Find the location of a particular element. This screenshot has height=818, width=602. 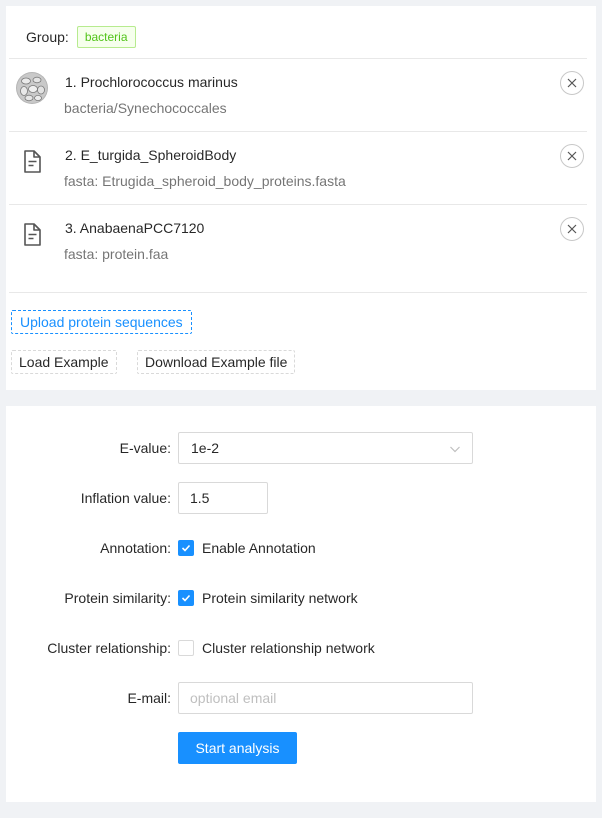

group-tag: bacteria is located at coordinates (106, 37).